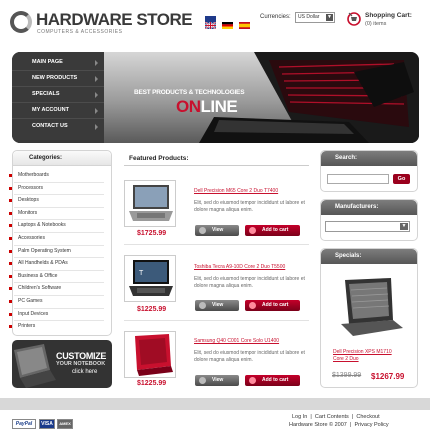  Describe the element at coordinates (404, 226) in the screenshot. I see `chevron-down-icon: ▼` at that location.